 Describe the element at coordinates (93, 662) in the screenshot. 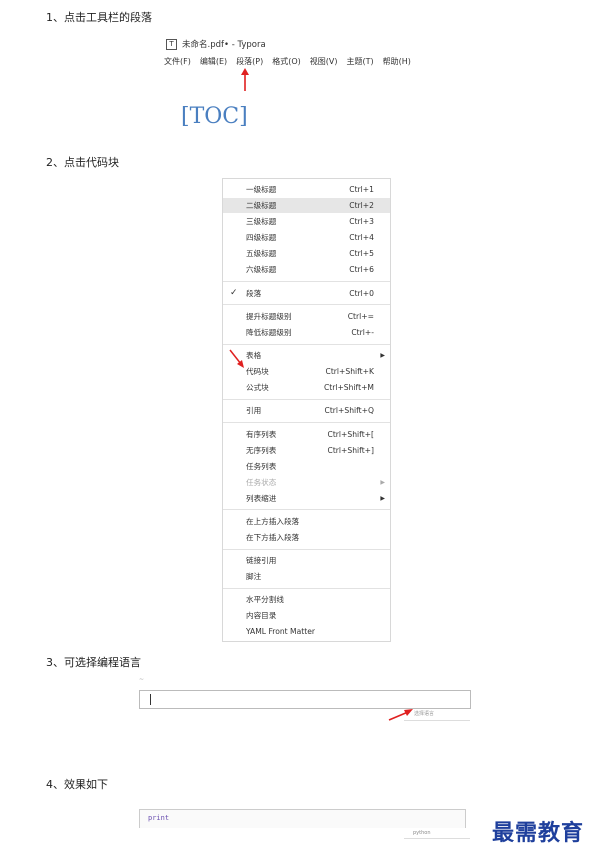

I see `step-3-heading: 3、可选择编程语言` at that location.